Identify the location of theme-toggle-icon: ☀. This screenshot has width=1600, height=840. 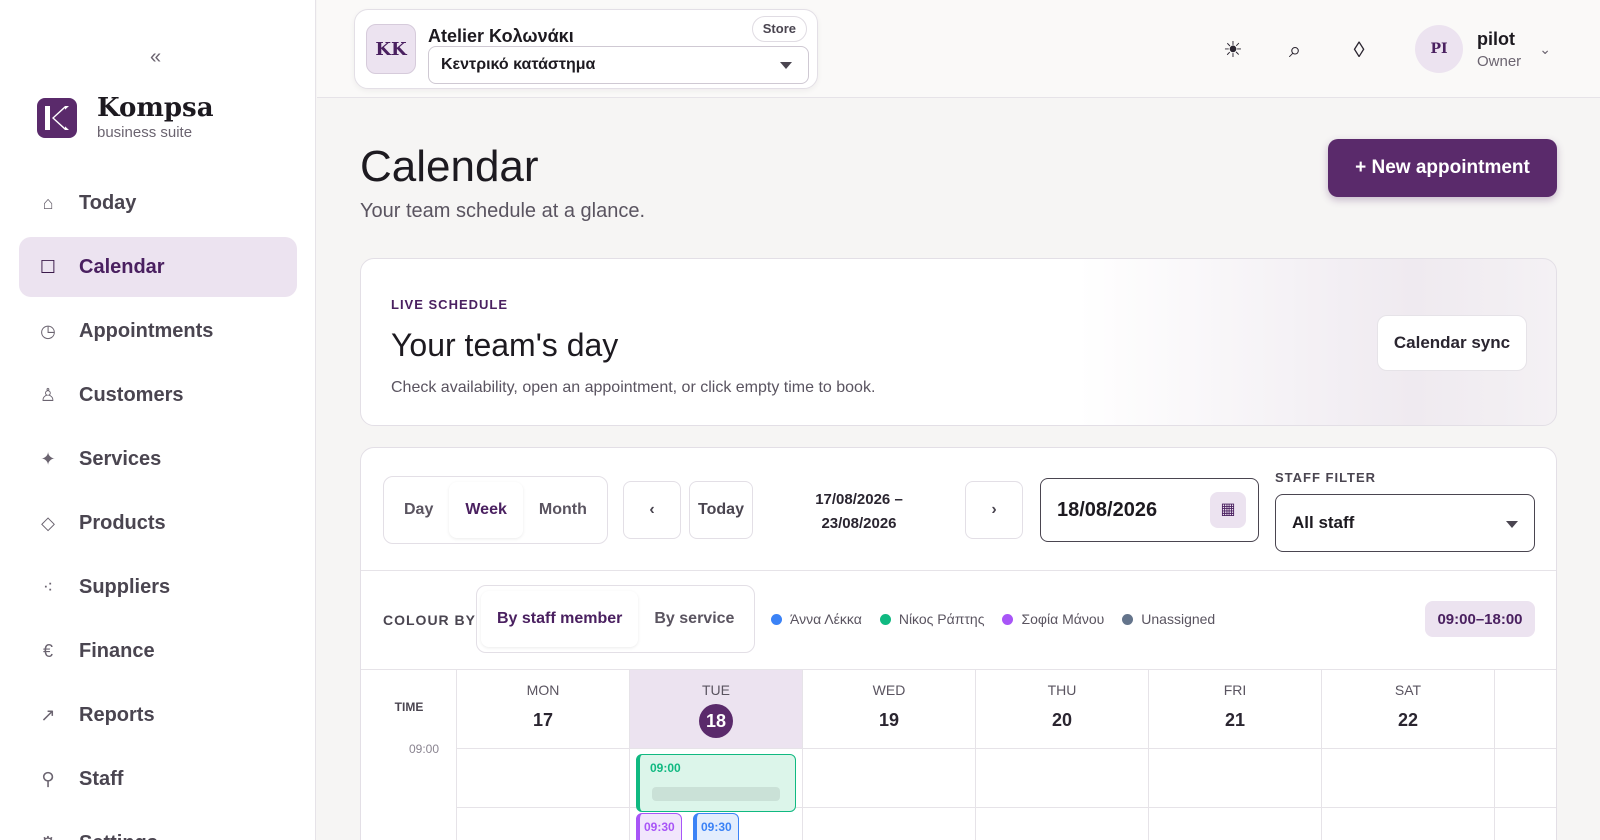
(1233, 50).